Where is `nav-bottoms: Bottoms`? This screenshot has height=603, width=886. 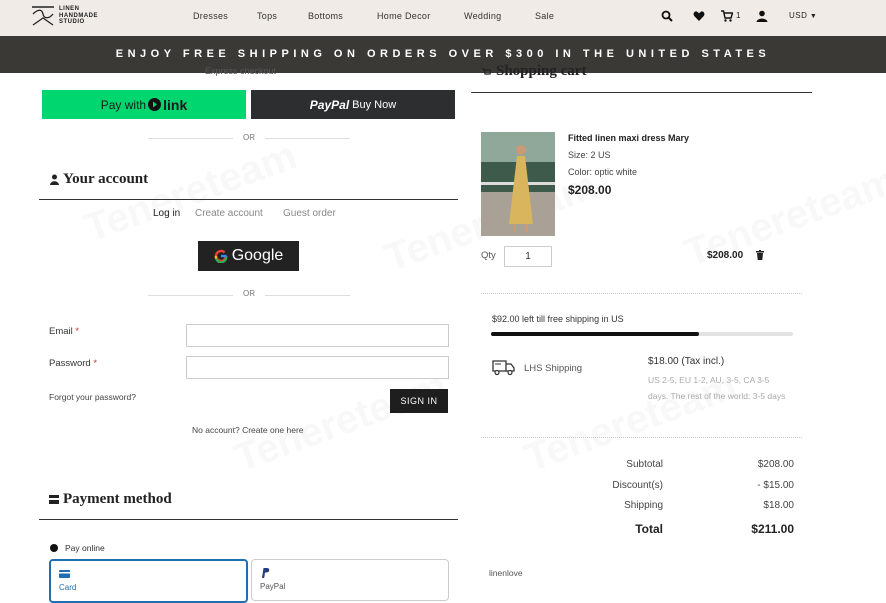
nav-bottoms: Bottoms is located at coordinates (325, 16).